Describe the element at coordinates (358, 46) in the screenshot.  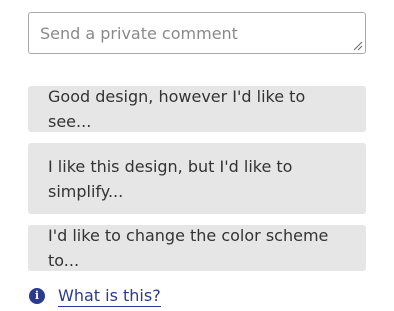
I see `resize-handle-icon` at that location.